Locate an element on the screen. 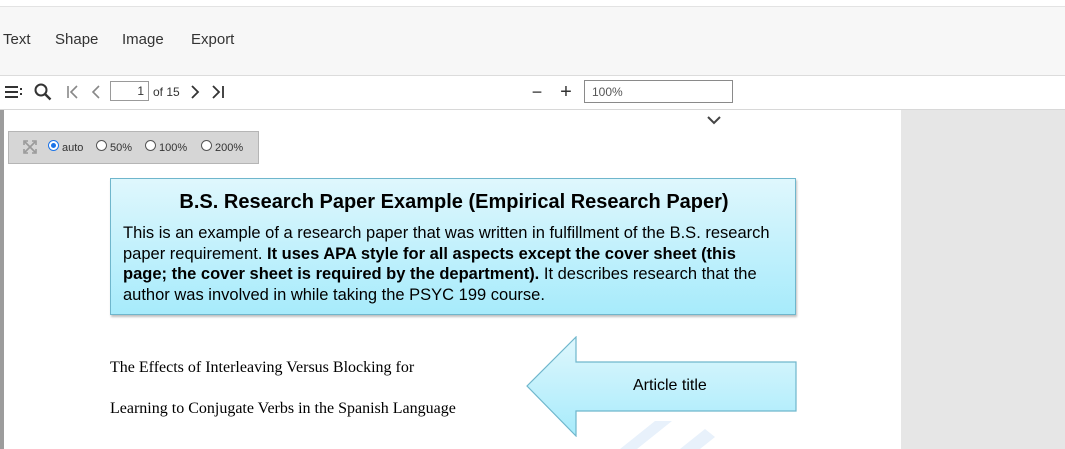 This screenshot has width=1065, height=449. zoom-200-radio is located at coordinates (206, 145).